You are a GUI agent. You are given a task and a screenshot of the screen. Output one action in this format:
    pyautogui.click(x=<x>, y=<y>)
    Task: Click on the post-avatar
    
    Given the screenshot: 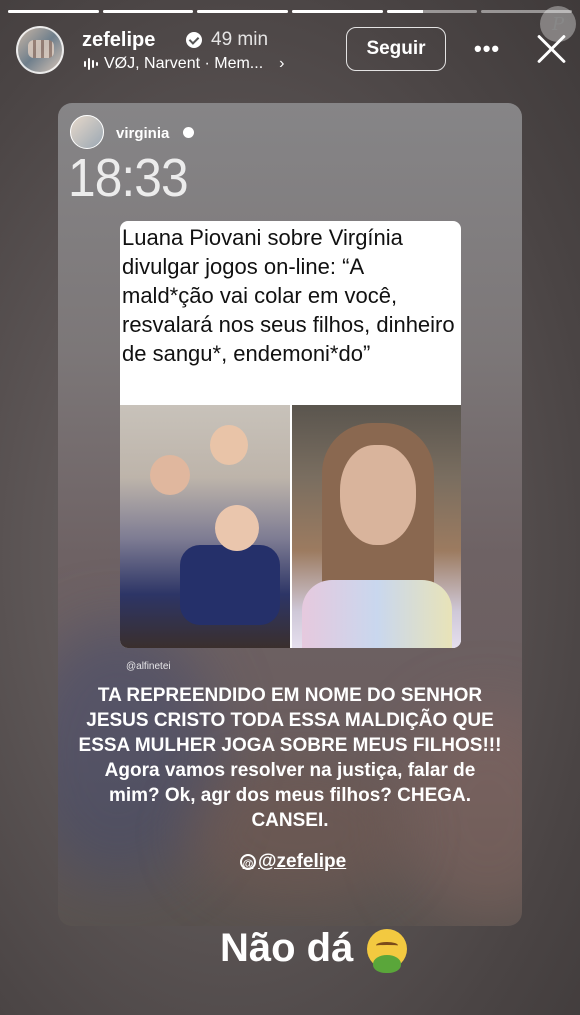 What is the action you would take?
    pyautogui.click(x=87, y=132)
    